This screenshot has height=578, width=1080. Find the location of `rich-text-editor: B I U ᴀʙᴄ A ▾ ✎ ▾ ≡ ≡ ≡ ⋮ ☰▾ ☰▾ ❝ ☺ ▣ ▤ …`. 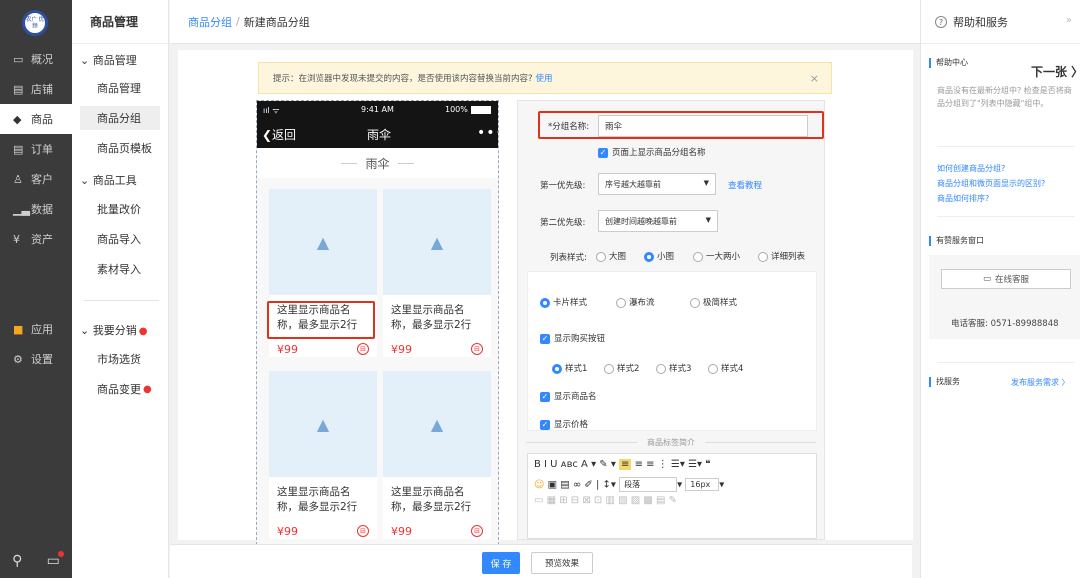

rich-text-editor: B I U ᴀʙᴄ A ▾ ✎ ▾ ≡ ≡ ≡ ⋮ ☰▾ ☰▾ ❝ ☺ ▣ ▤ … is located at coordinates (672, 496).